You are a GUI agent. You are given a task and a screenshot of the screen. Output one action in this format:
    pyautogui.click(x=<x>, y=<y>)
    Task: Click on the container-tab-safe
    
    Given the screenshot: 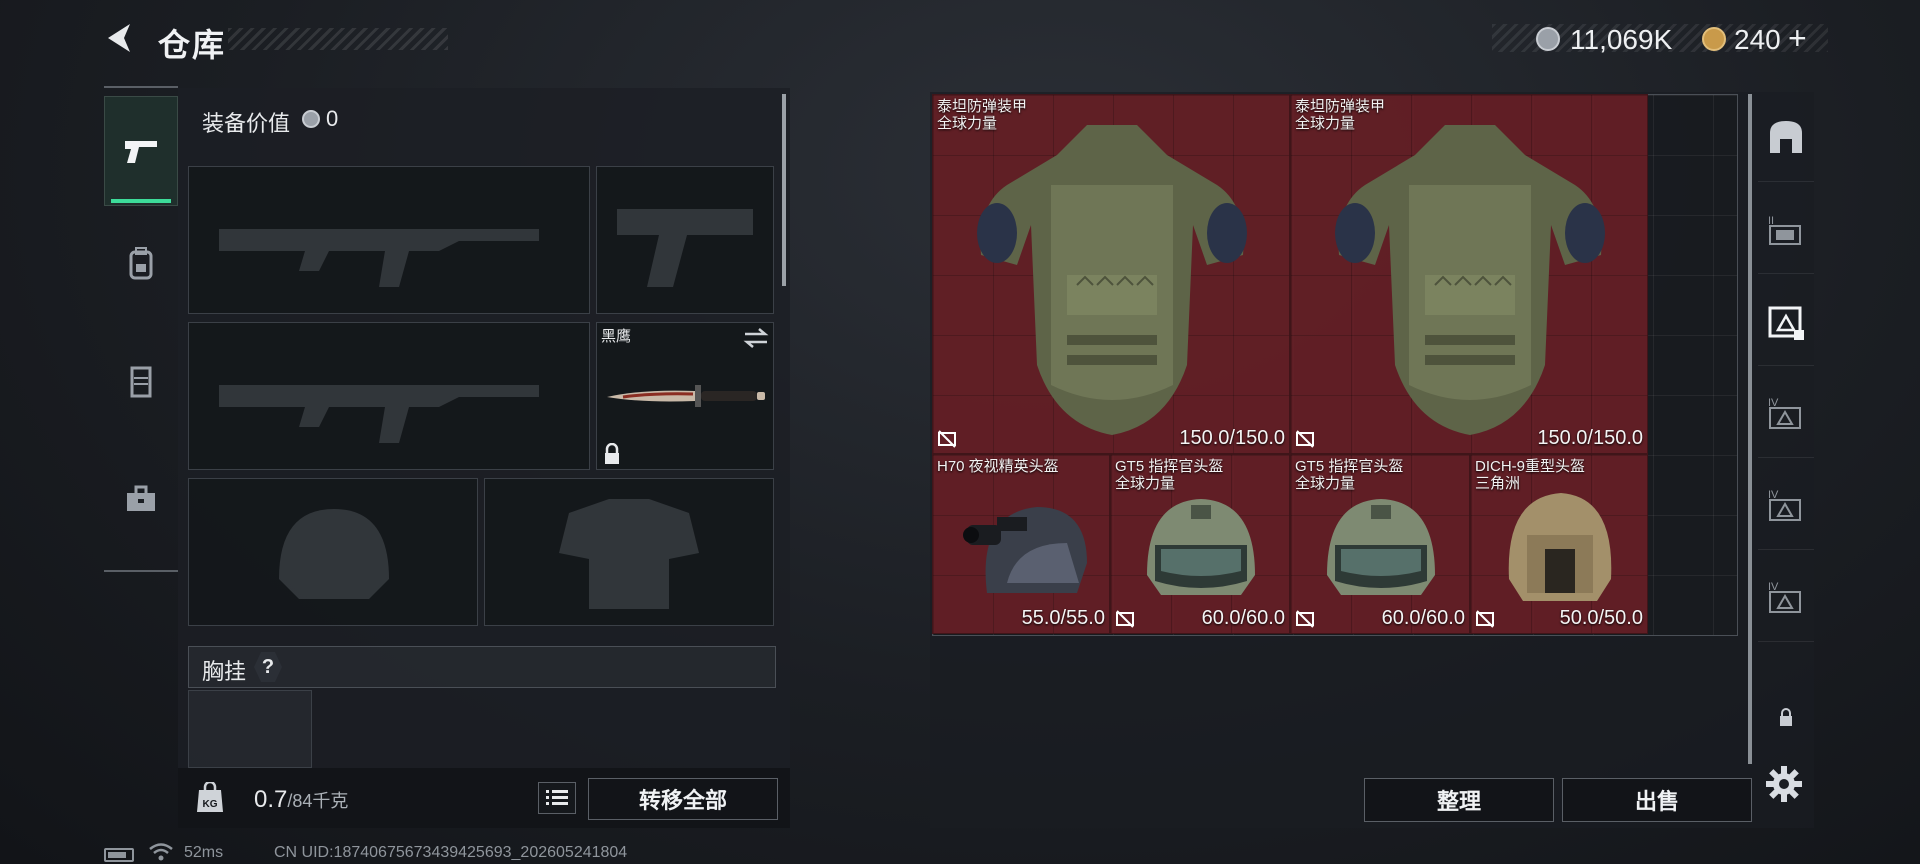 What is the action you would take?
    pyautogui.click(x=1786, y=137)
    